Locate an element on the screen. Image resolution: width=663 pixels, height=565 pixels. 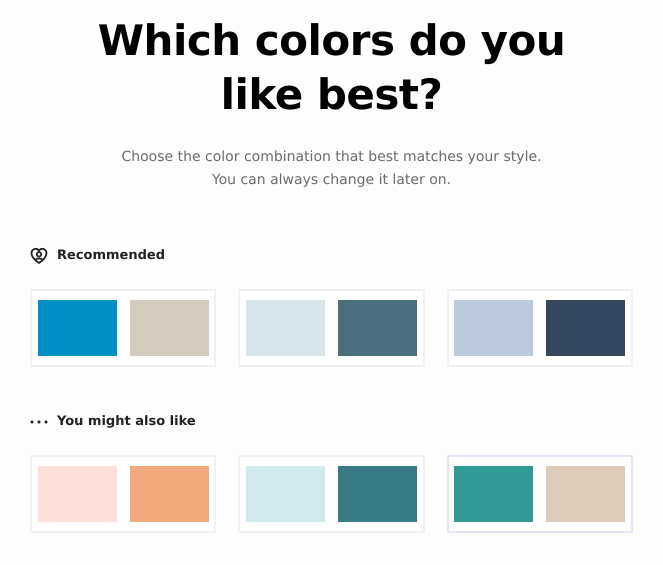
section-heading: Recommended is located at coordinates (111, 256).